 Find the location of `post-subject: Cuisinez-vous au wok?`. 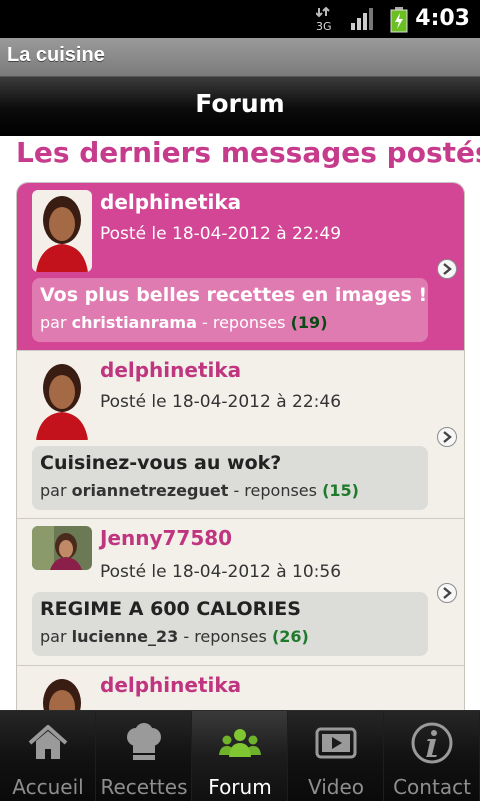

post-subject: Cuisinez-vous au wok? is located at coordinates (161, 463).